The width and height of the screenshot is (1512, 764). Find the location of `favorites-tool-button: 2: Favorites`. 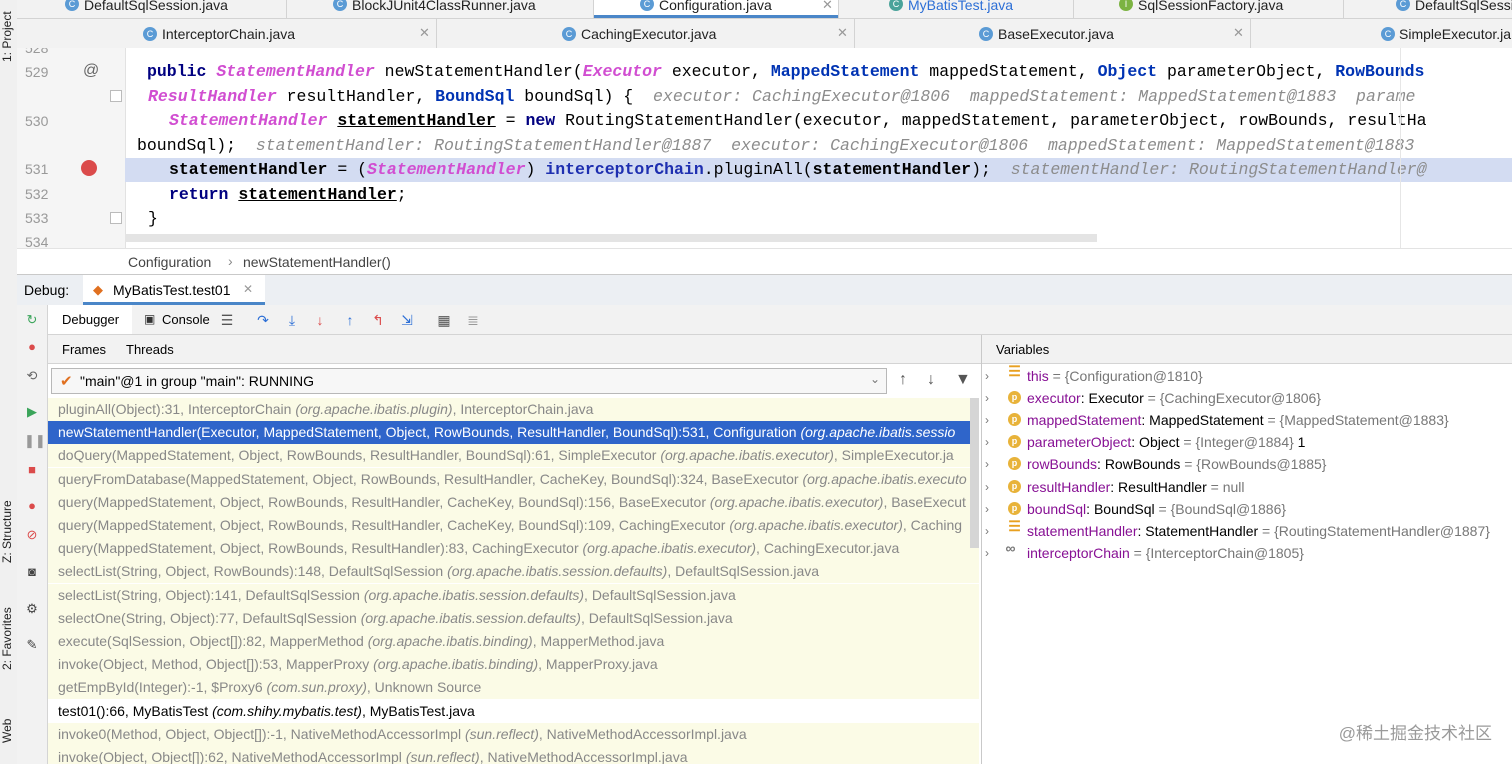

favorites-tool-button: 2: Favorites is located at coordinates (8, 635).